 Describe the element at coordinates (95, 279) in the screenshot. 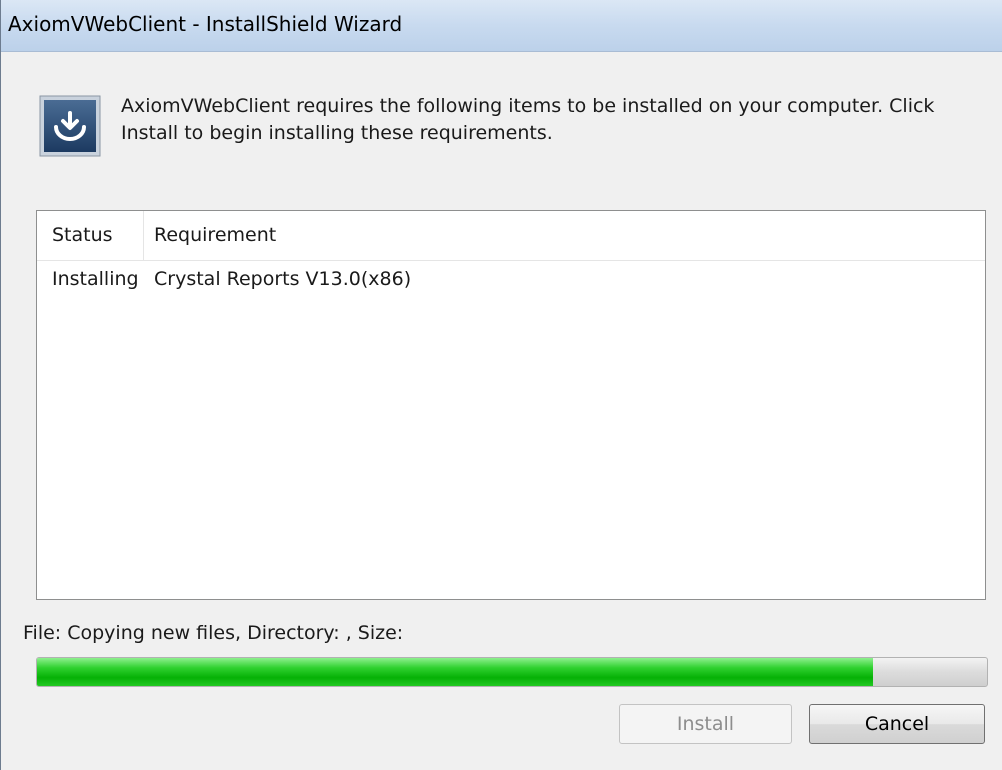

I see `row-status: Installing` at that location.